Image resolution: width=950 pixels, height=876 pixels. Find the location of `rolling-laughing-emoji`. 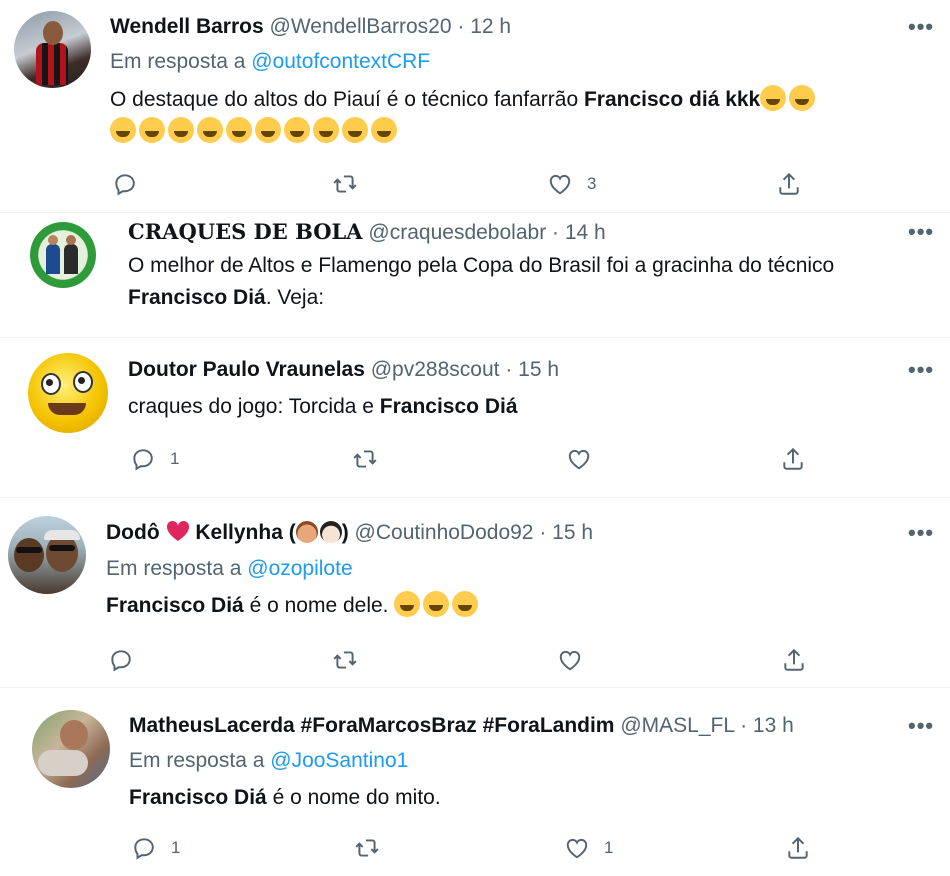

rolling-laughing-emoji is located at coordinates (210, 130).